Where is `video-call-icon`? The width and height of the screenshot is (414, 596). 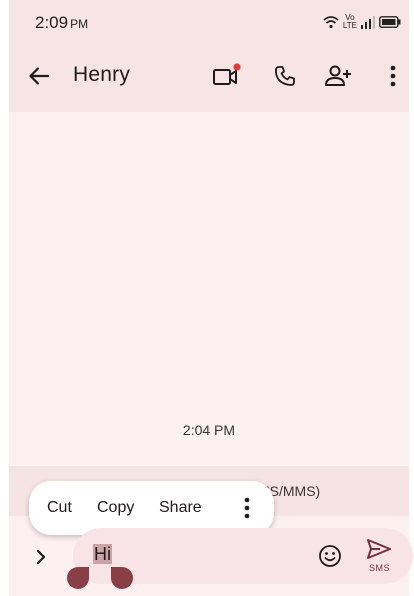
video-call-icon is located at coordinates (227, 74).